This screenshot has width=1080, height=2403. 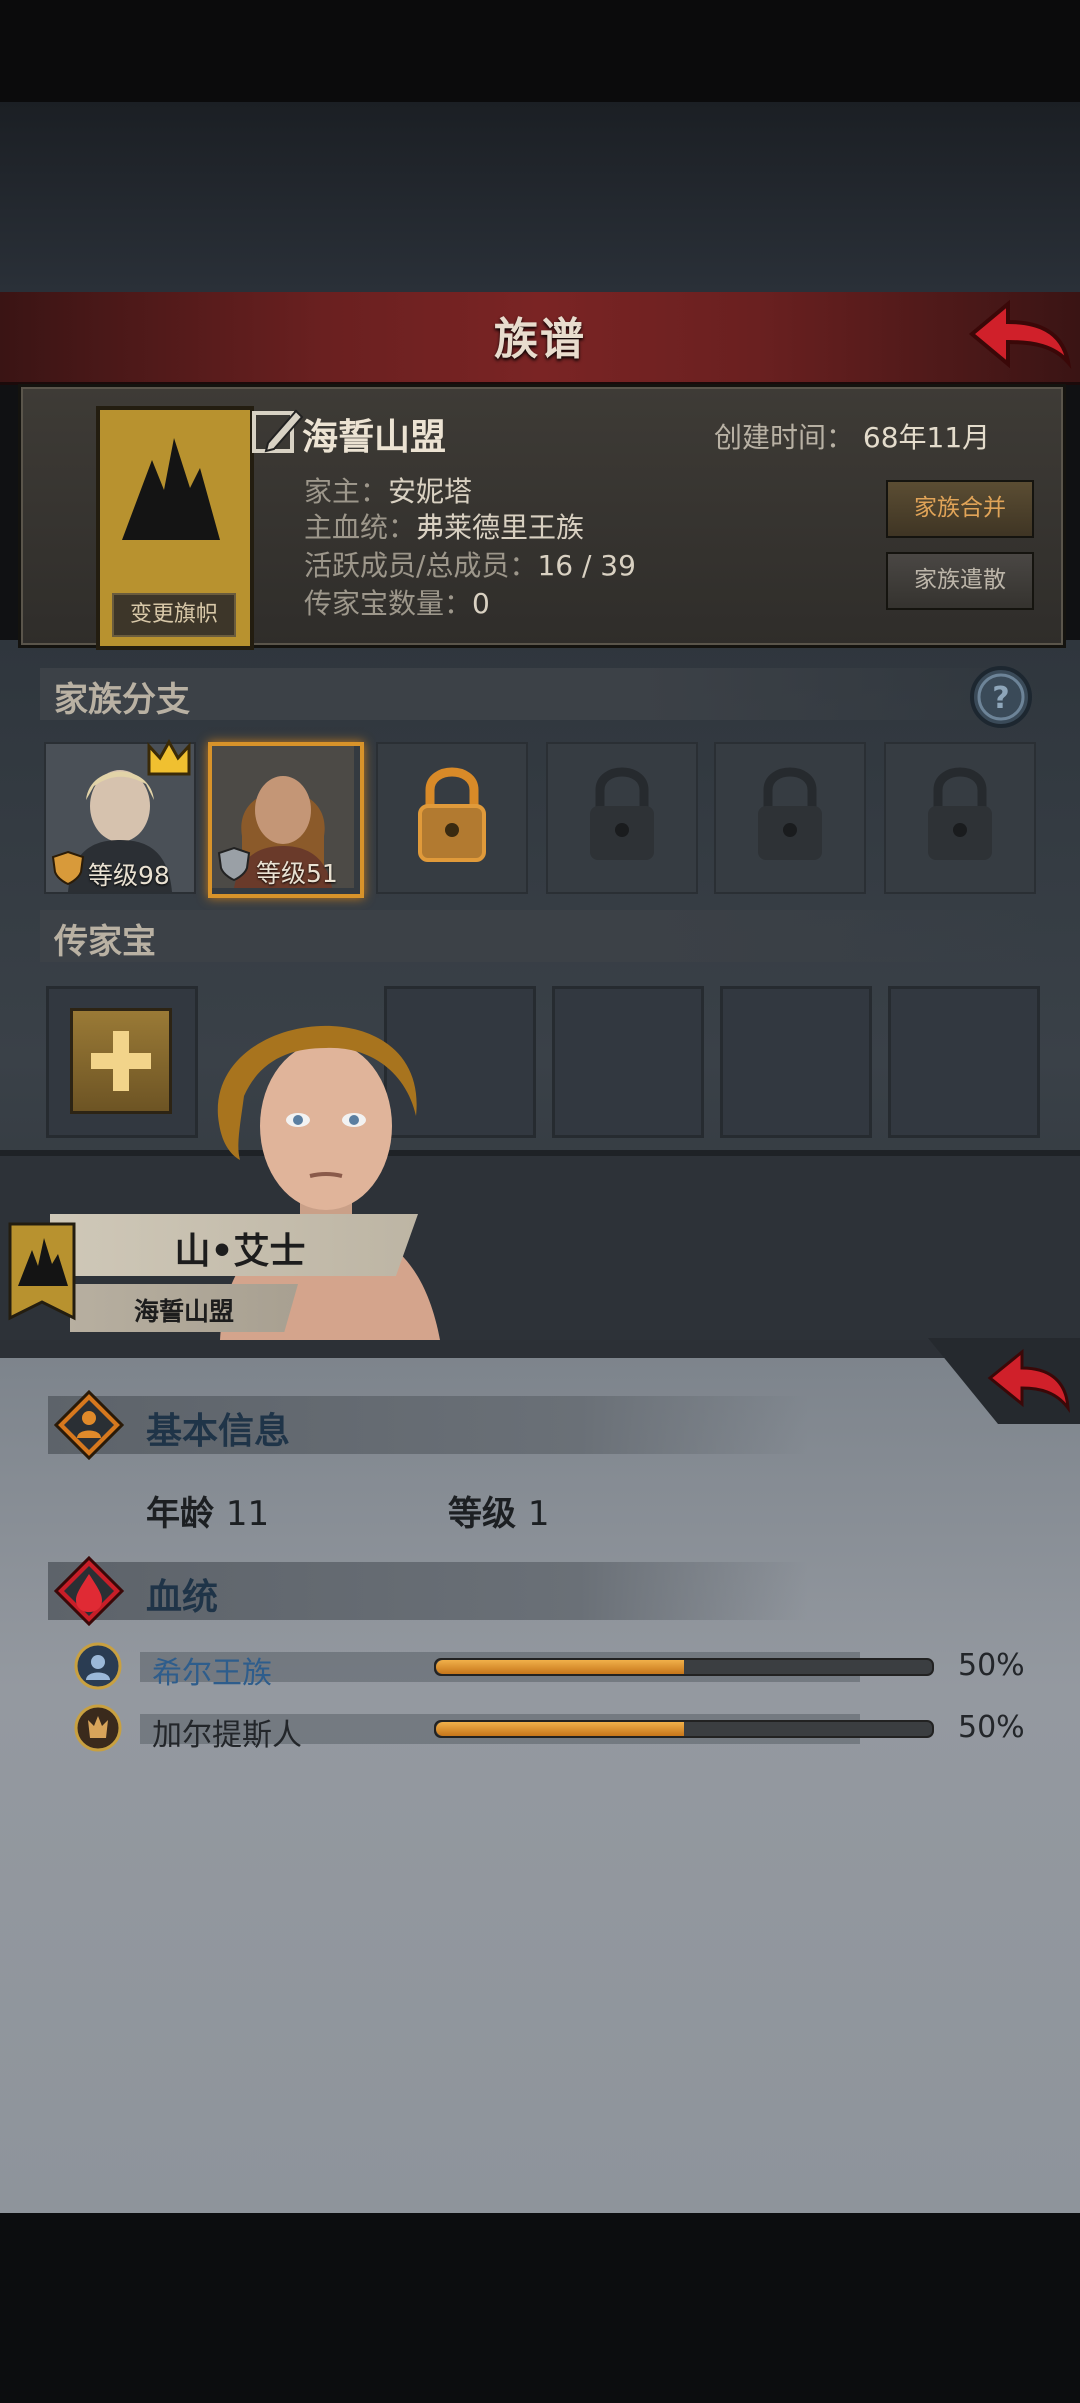 I want to click on help-icon: ?, so click(x=1001, y=697).